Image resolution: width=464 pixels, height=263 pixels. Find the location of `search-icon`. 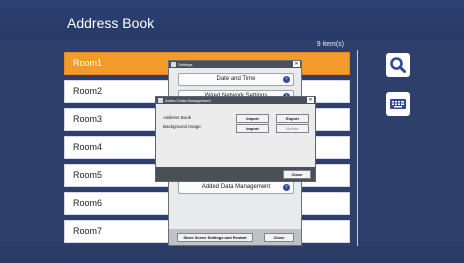

search-icon is located at coordinates (398, 65).